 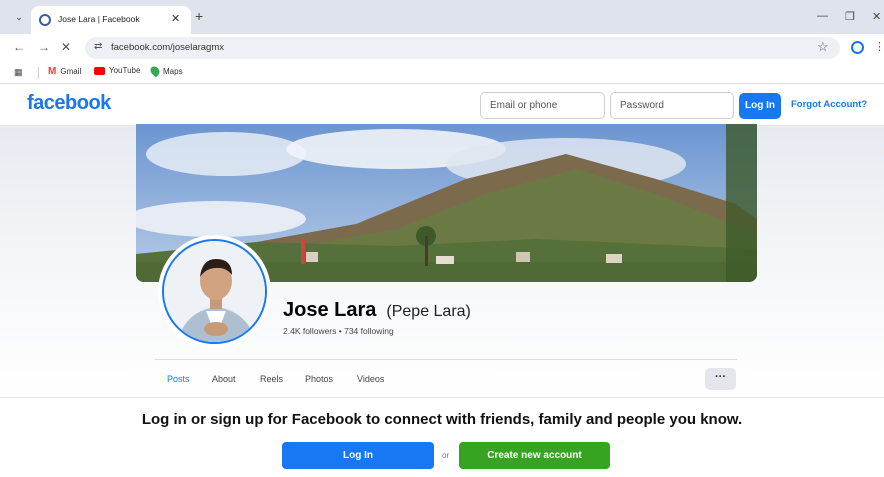 I want to click on tab-search-icon: ⌄, so click(x=19, y=17).